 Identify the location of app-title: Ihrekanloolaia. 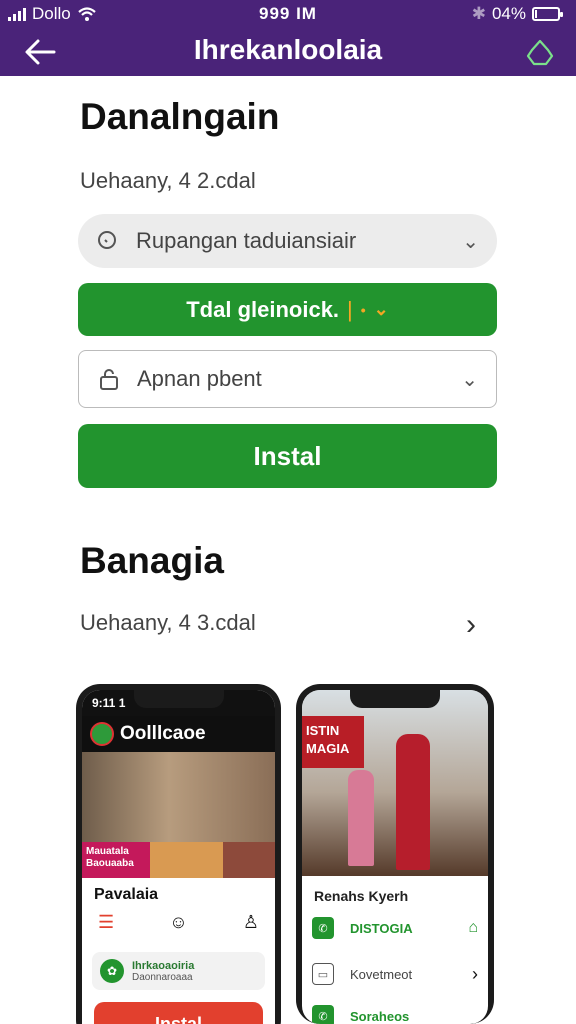
(288, 49).